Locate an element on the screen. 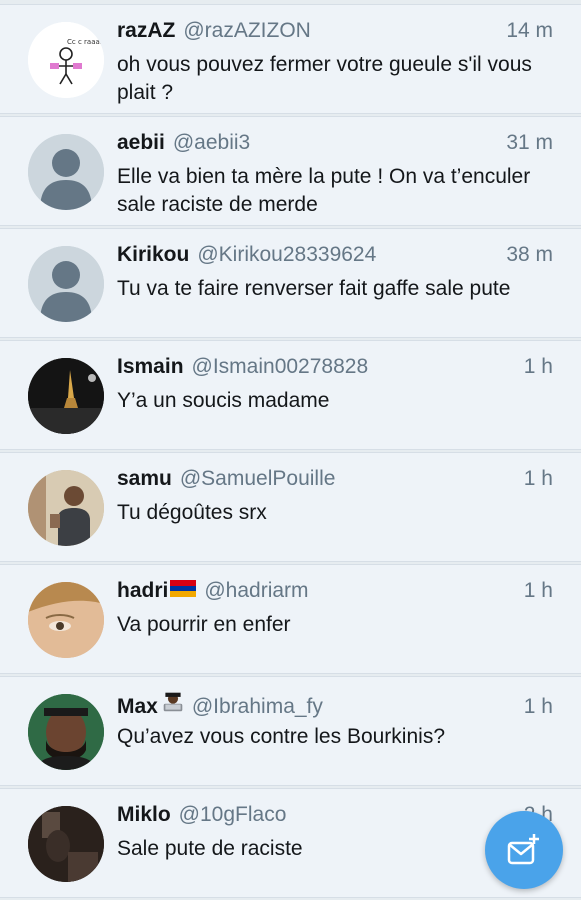 This screenshot has height=900, width=581. display-name: Kirikou is located at coordinates (153, 255).